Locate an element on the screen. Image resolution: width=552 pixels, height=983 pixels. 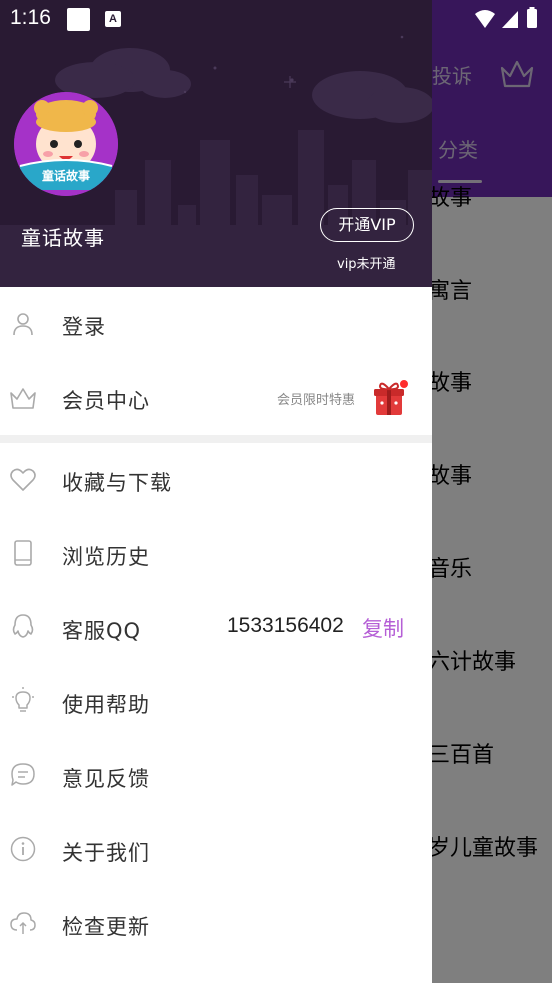
drawer-app-name: 童话故事 is located at coordinates (63, 238).